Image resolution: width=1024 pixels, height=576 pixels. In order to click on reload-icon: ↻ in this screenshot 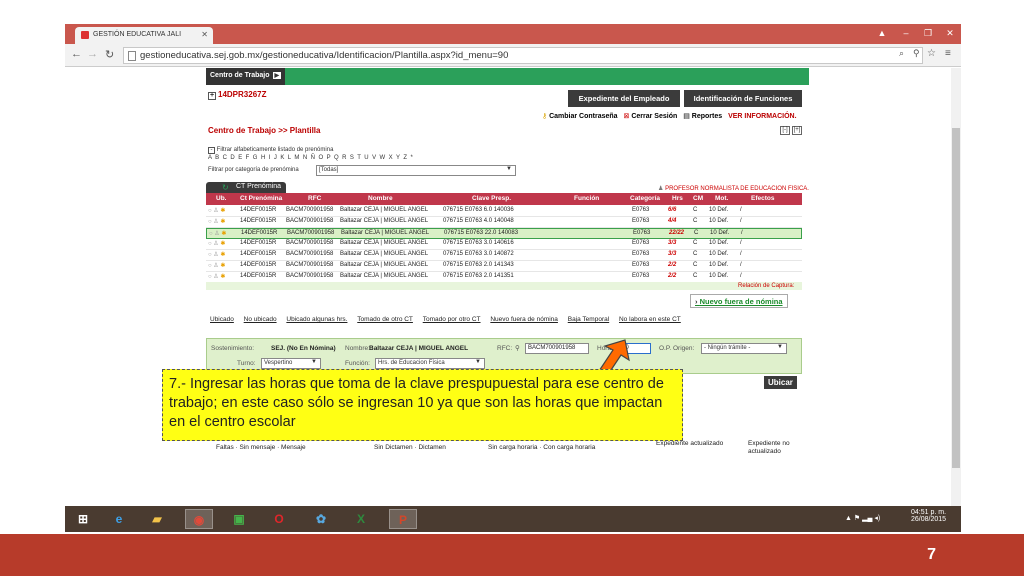, I will do `click(109, 54)`.